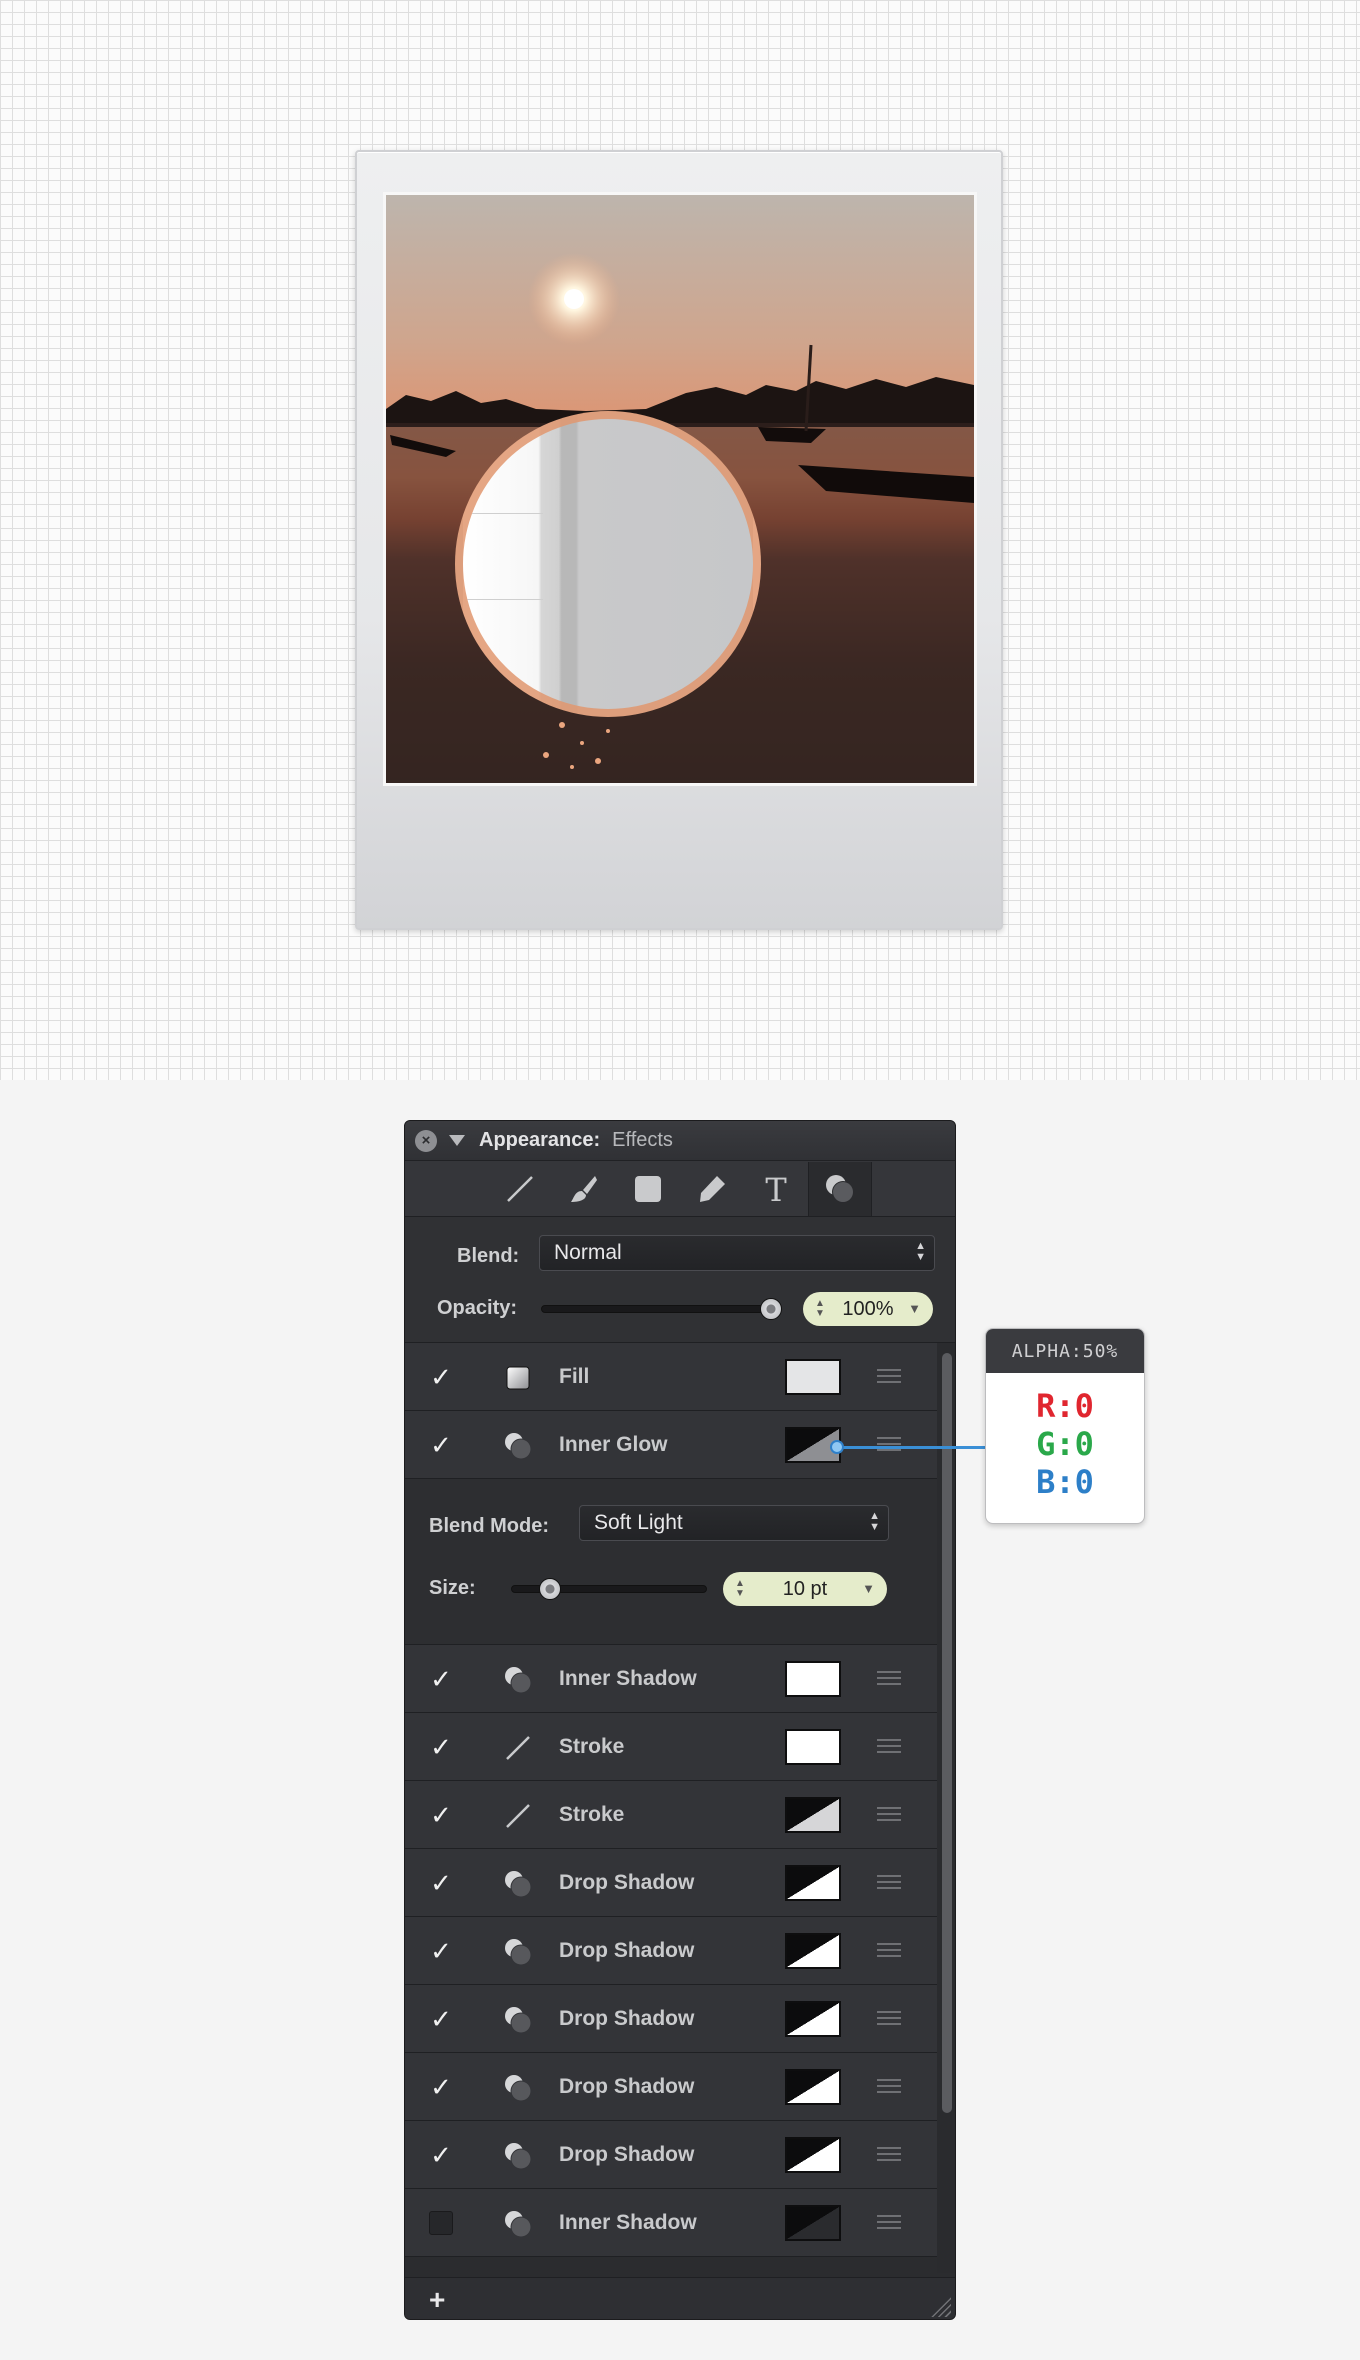 The width and height of the screenshot is (1360, 2360). What do you see at coordinates (661, 1309) in the screenshot?
I see `opacity-slider` at bounding box center [661, 1309].